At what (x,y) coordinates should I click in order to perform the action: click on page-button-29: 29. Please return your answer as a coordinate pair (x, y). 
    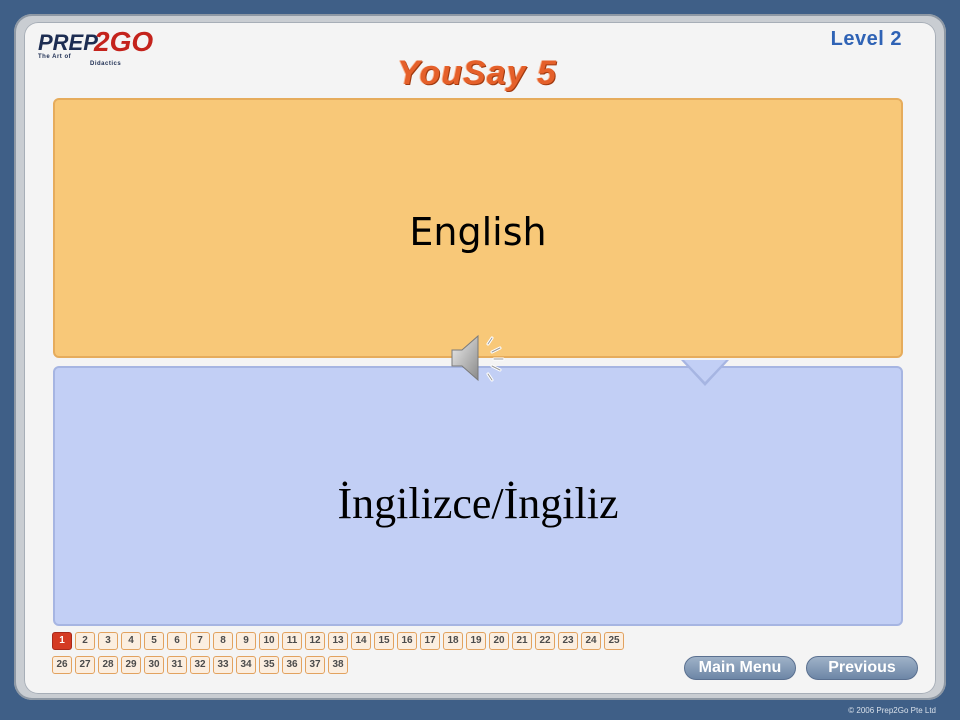
    Looking at the image, I should click on (131, 665).